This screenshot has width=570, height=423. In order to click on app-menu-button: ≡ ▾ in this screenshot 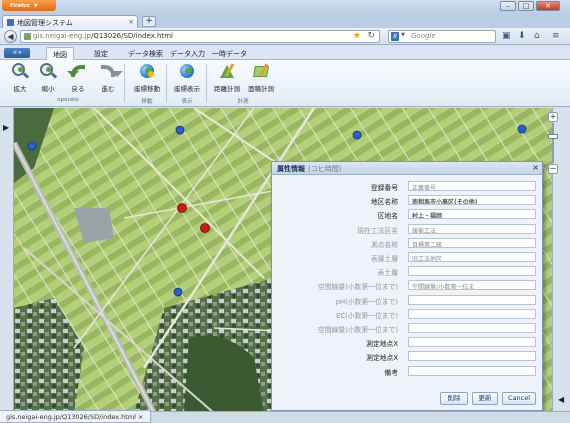, I will do `click(17, 53)`.